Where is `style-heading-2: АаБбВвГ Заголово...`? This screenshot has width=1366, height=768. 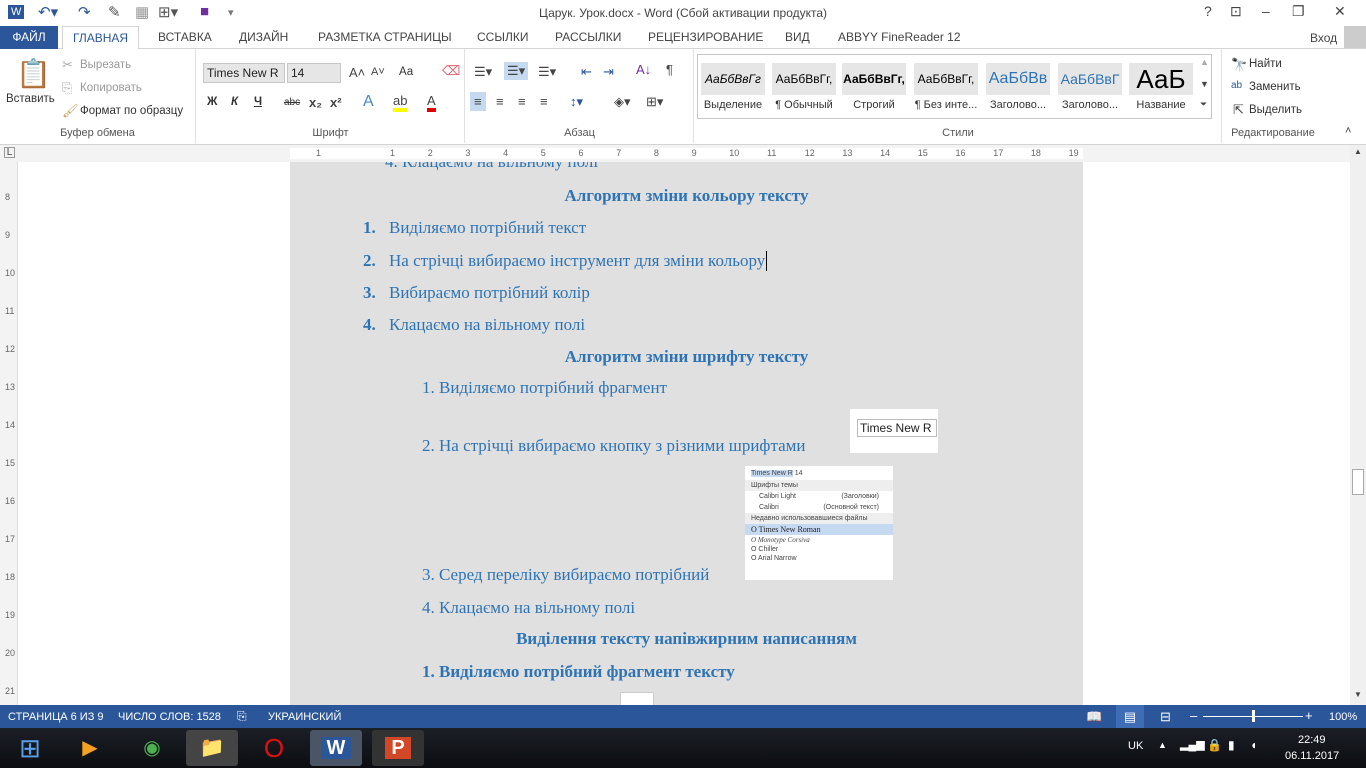 style-heading-2: АаБбВвГ Заголово... is located at coordinates (1090, 89).